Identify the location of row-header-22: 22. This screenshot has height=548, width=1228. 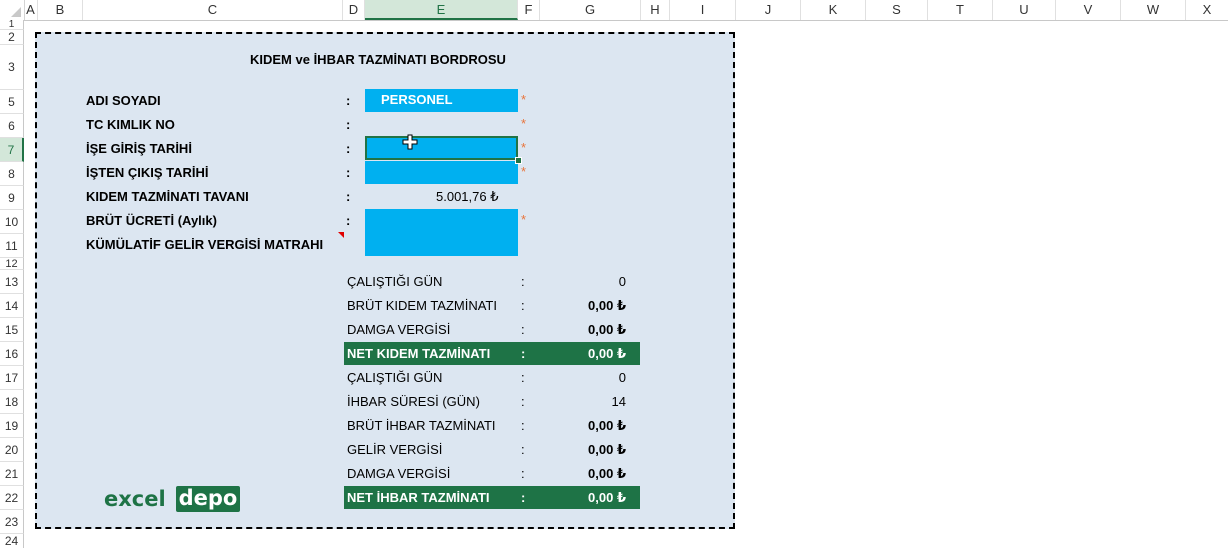
(12, 498).